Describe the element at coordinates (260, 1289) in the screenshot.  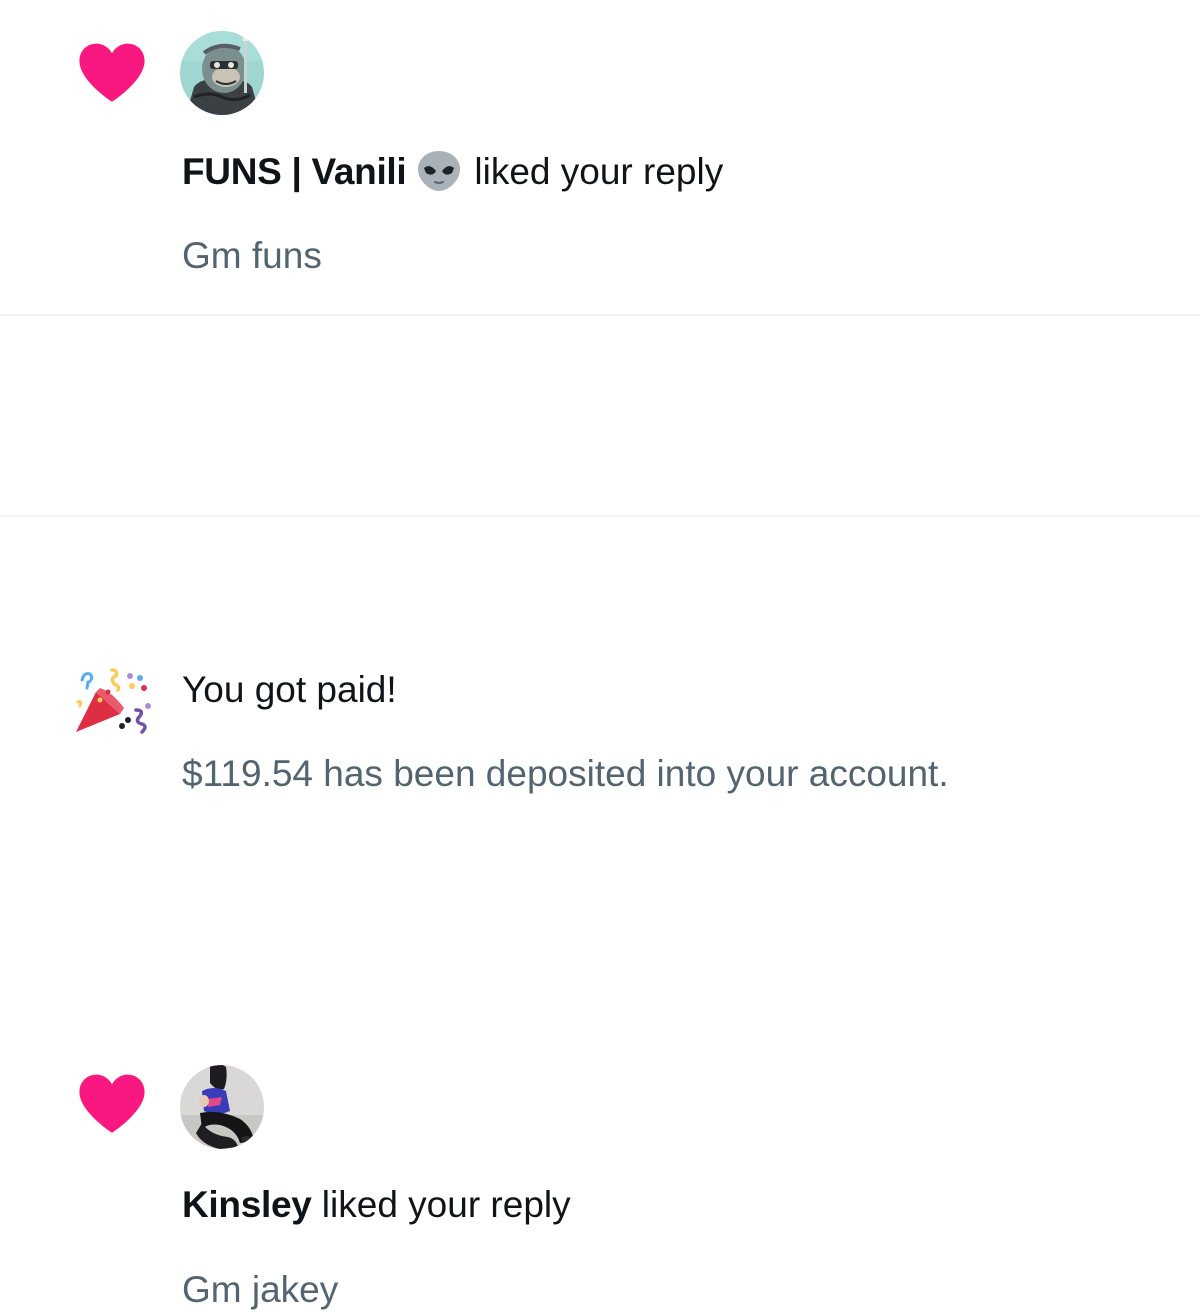
I see `reply-snippet: Gm jakey` at that location.